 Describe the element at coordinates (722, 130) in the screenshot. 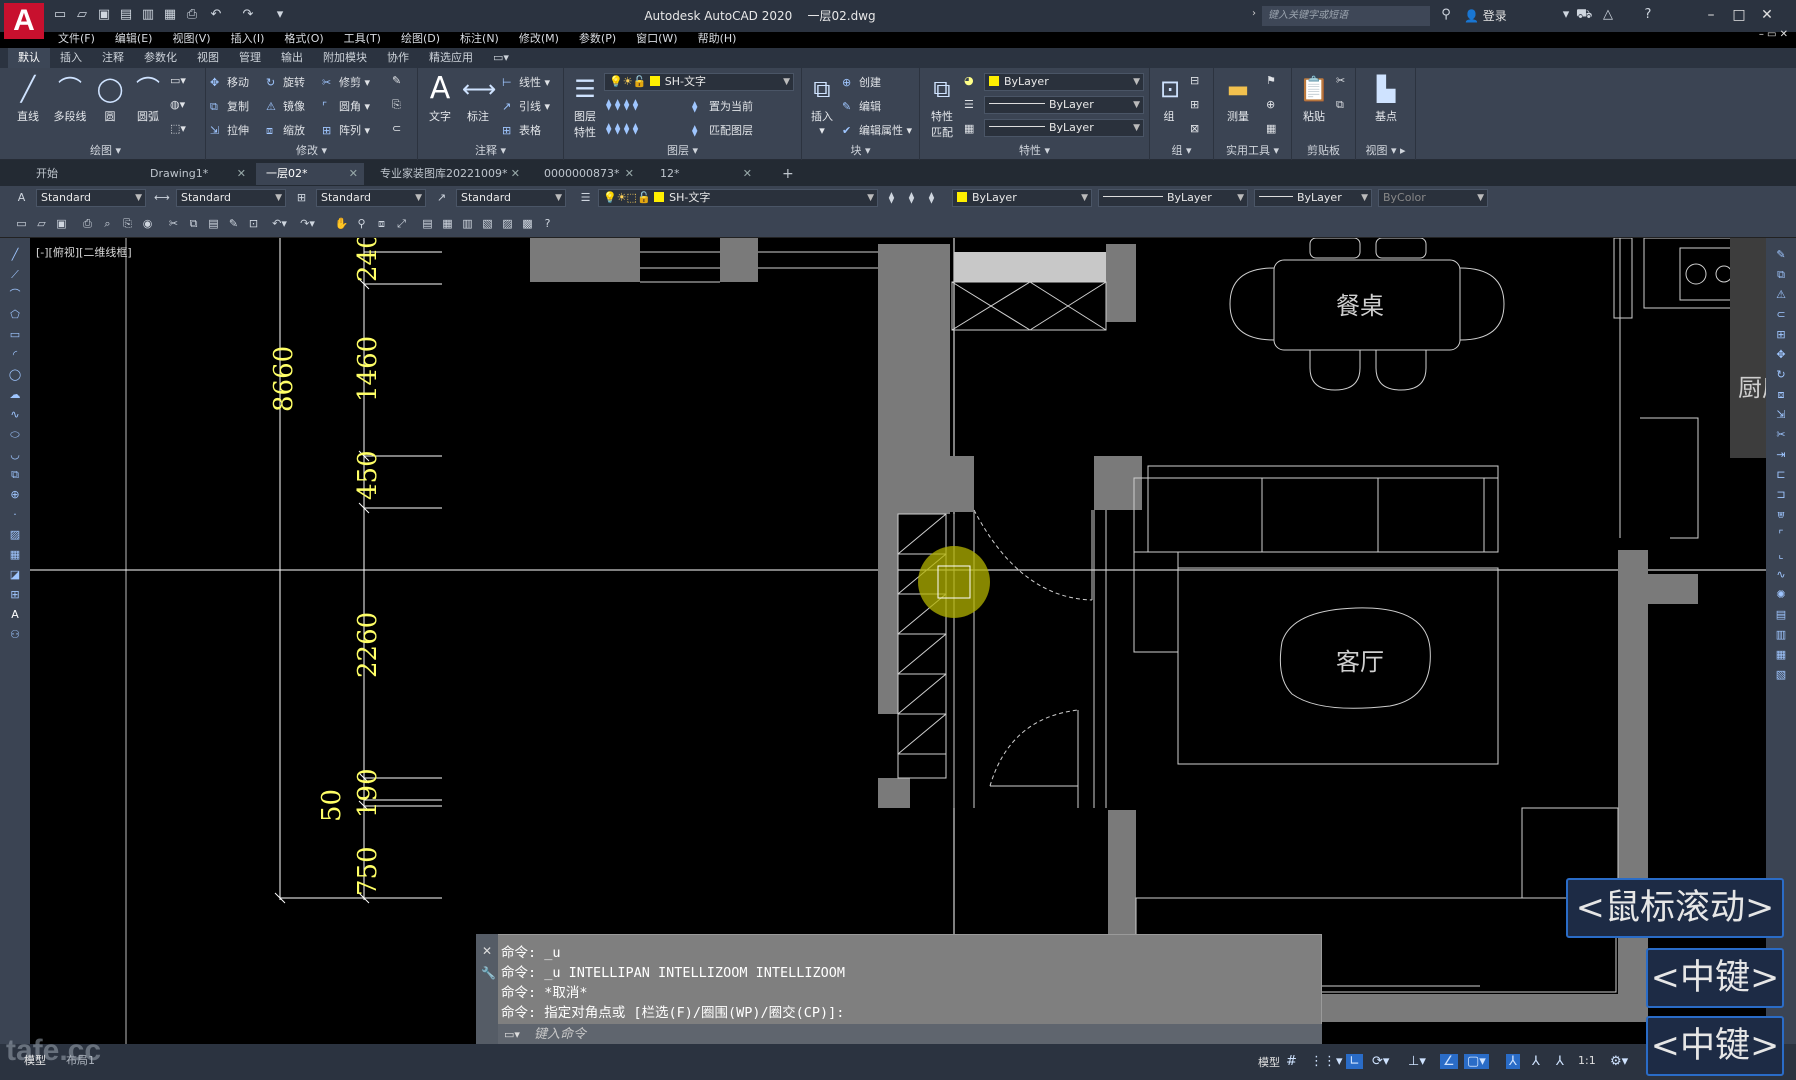

I see `match-layer-tool: ⧫ 匹配图层` at that location.